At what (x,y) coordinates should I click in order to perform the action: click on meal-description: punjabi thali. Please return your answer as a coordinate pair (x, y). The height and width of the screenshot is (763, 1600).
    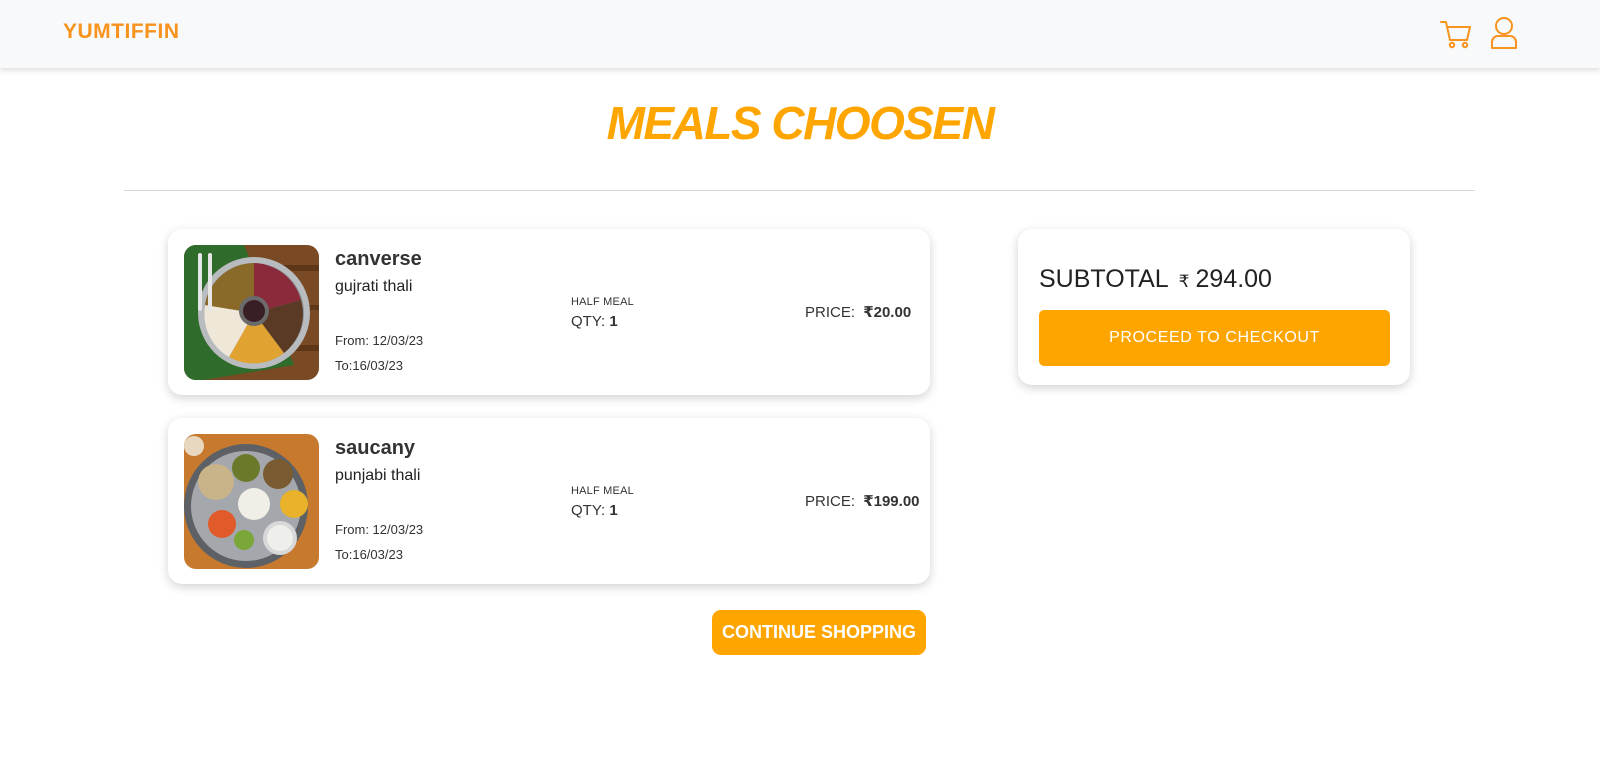
    Looking at the image, I should click on (378, 475).